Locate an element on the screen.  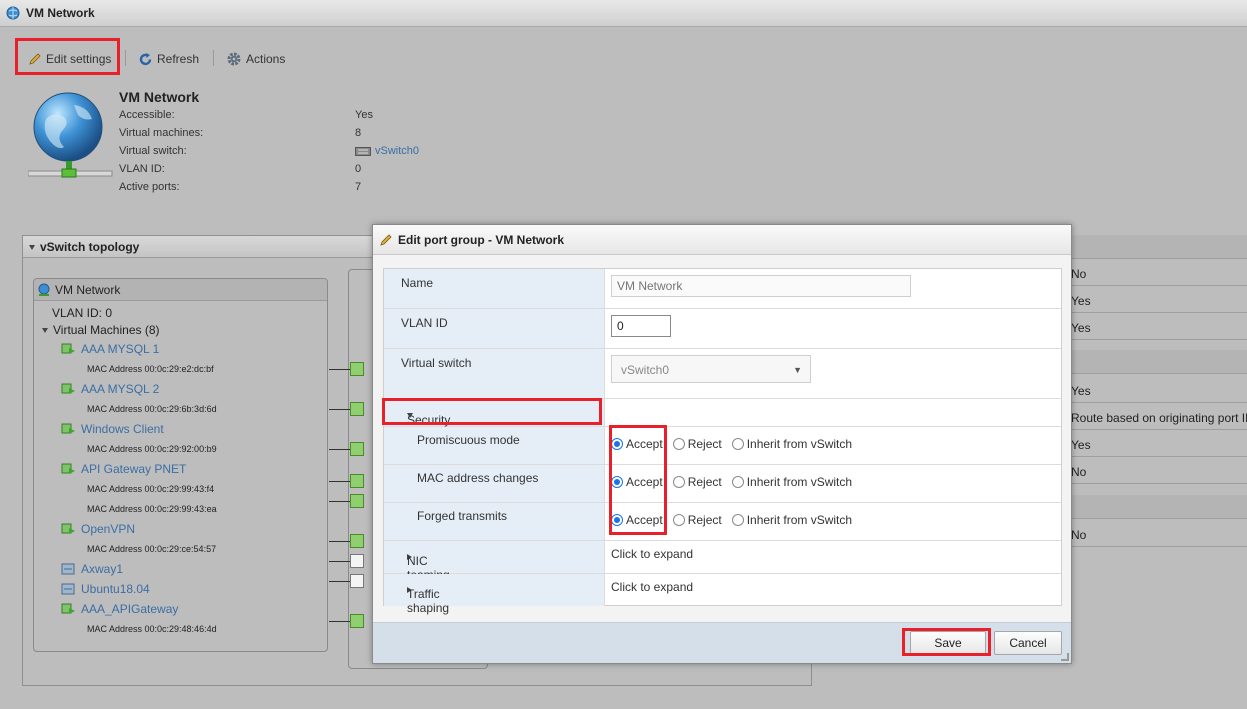
traffic-shaping-row: Traffic shaping Click to expand is located at coordinates (722, 594).